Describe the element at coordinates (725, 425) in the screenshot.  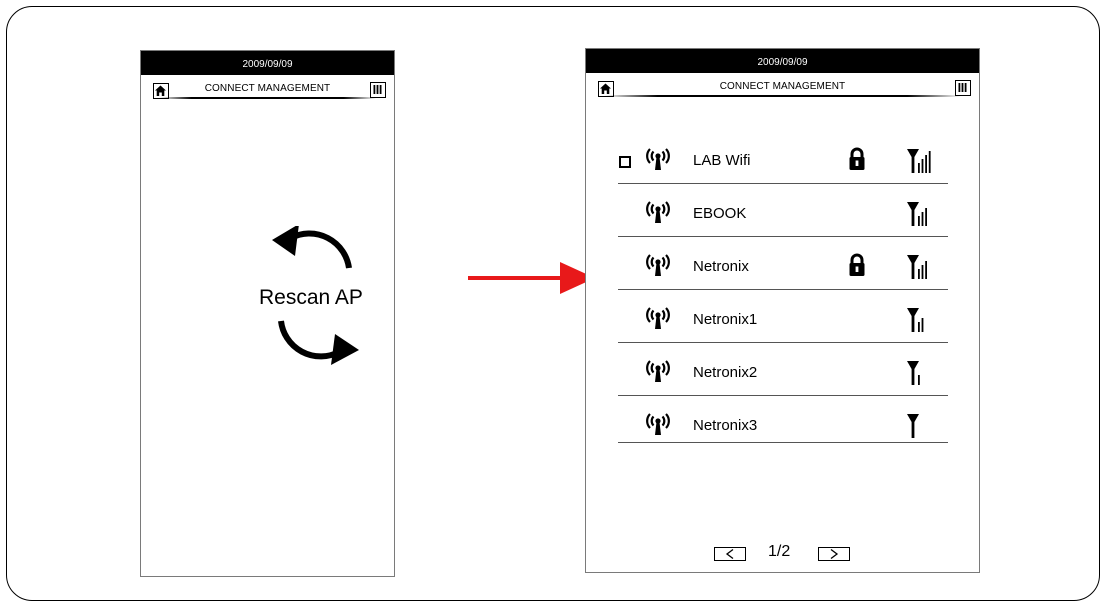
I see `network-name: Netronix3` at that location.